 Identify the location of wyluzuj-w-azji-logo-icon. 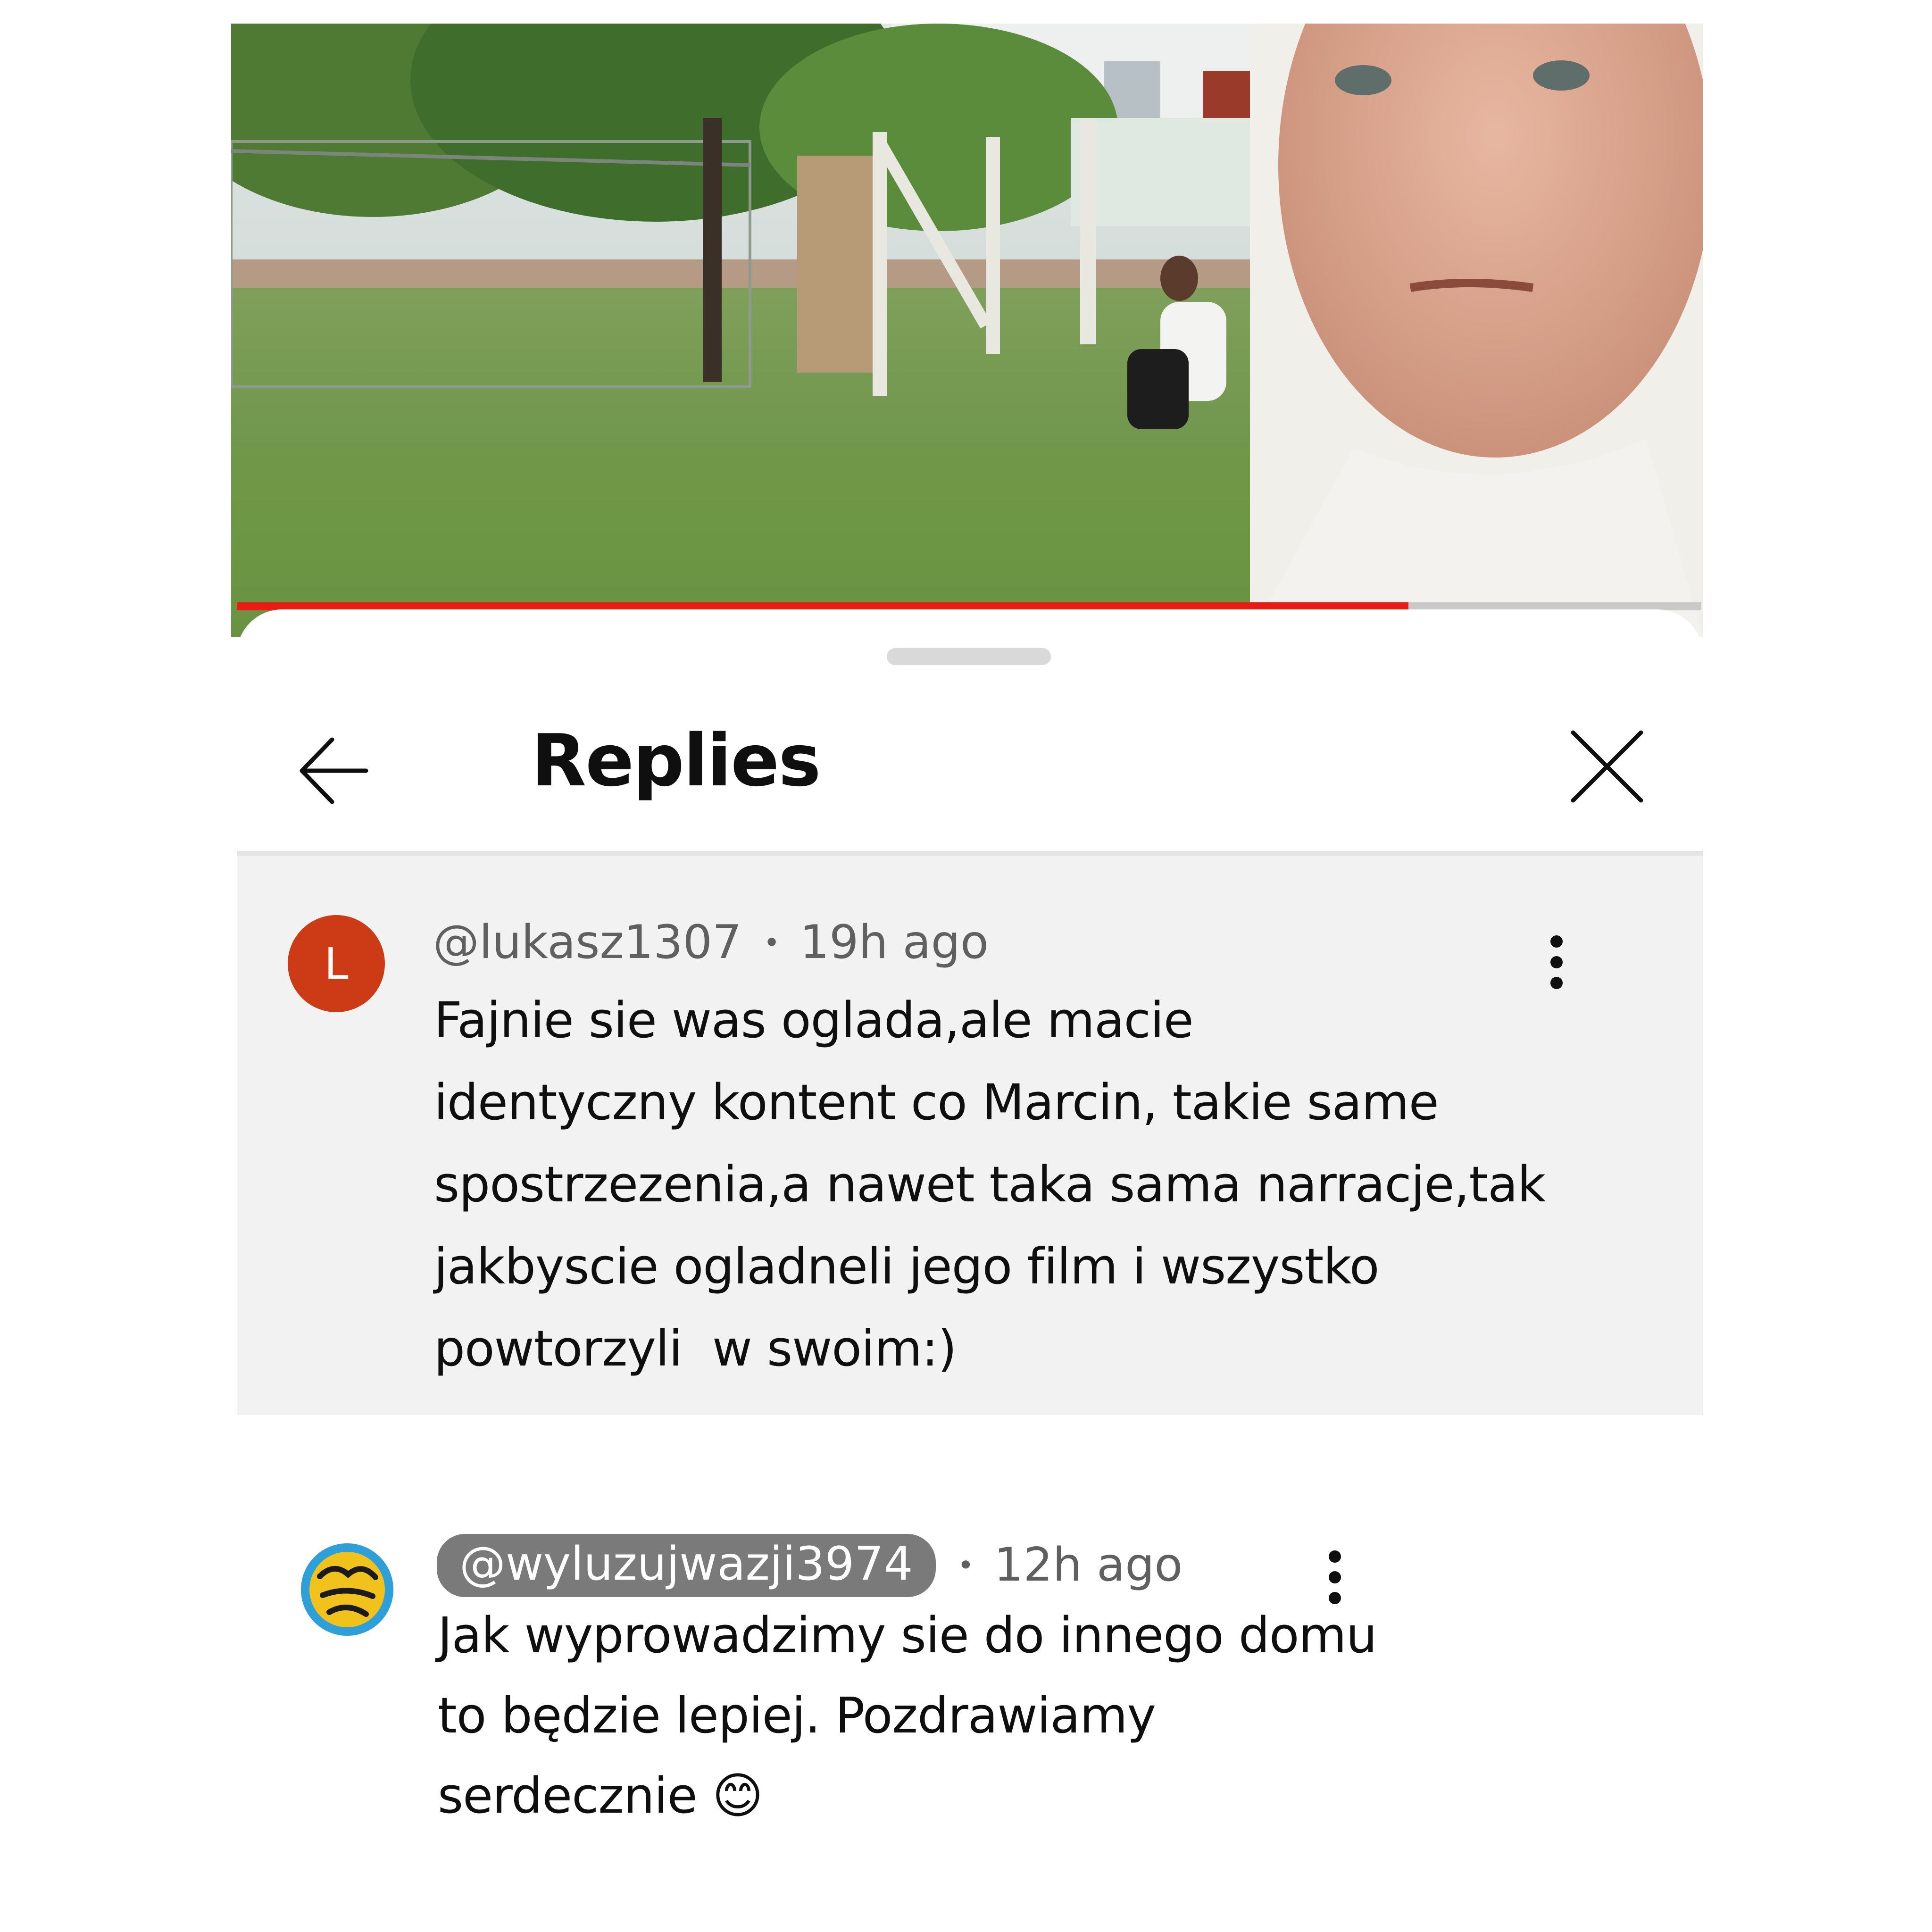
(347, 1589).